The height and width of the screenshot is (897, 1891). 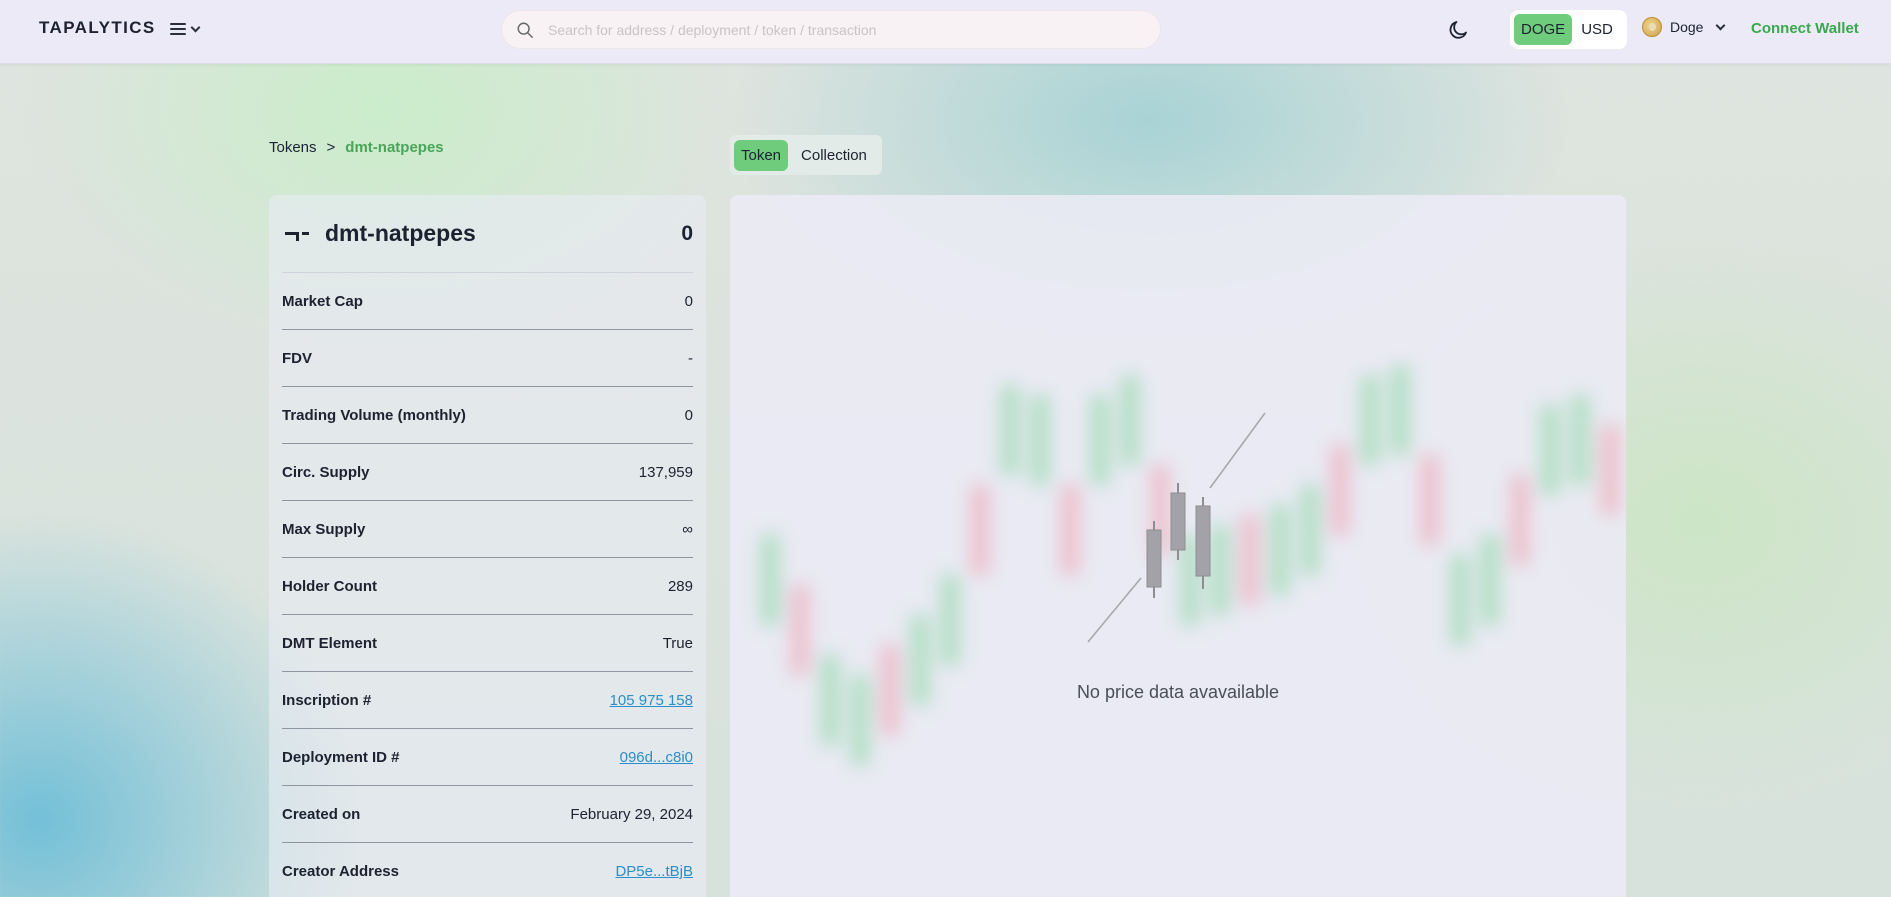 What do you see at coordinates (487, 529) in the screenshot?
I see `stat-row: Max Supply ∞` at bounding box center [487, 529].